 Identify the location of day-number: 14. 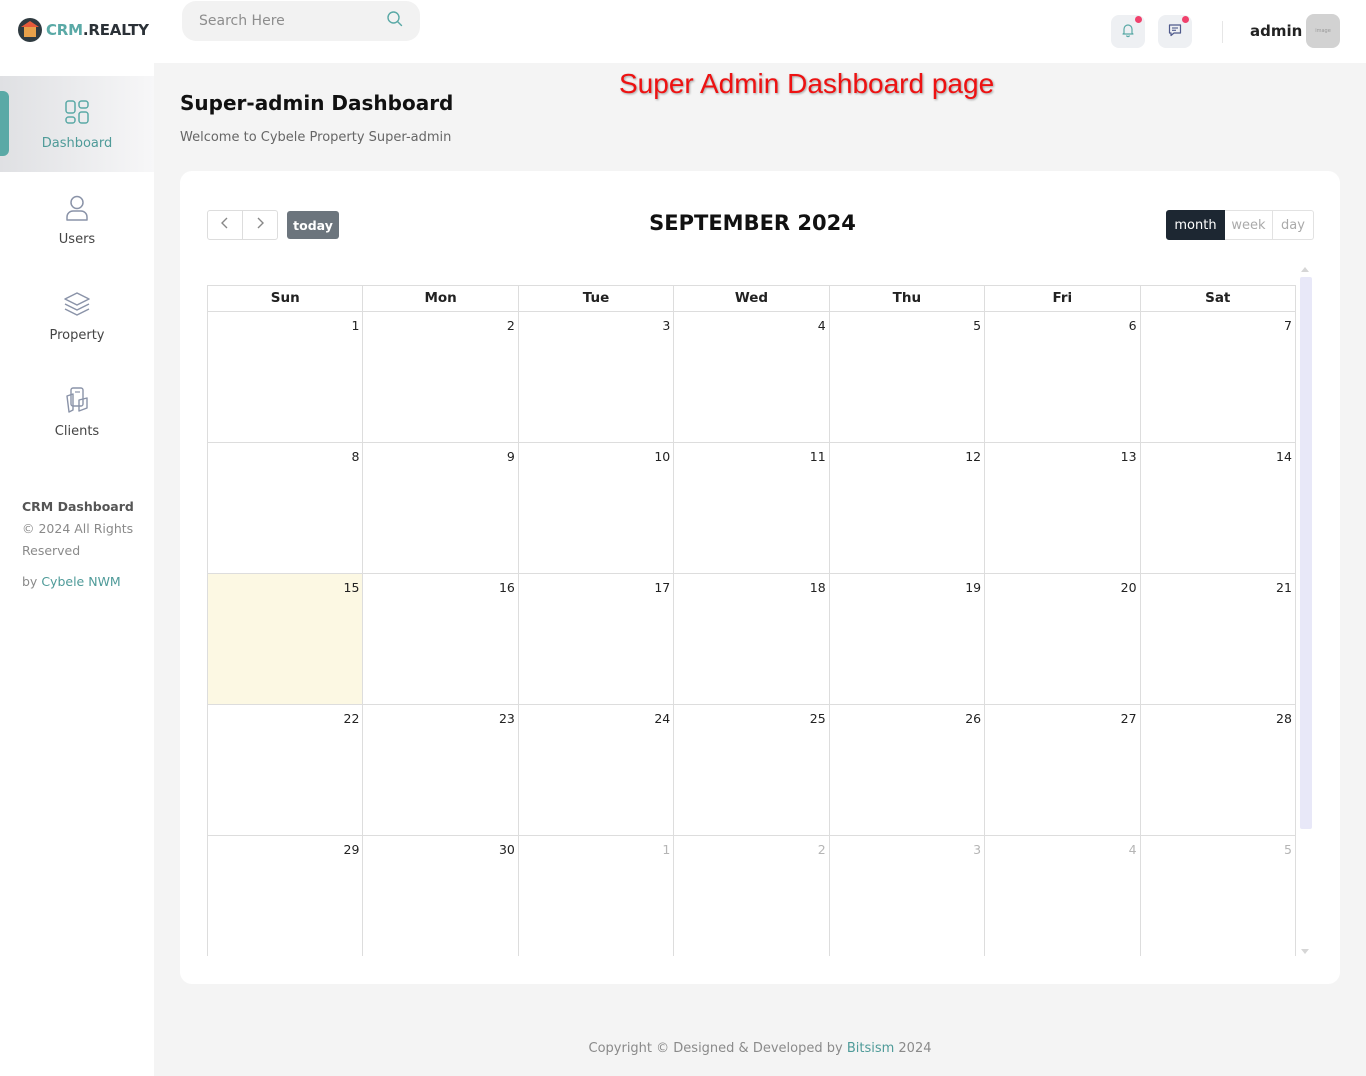
(1284, 456).